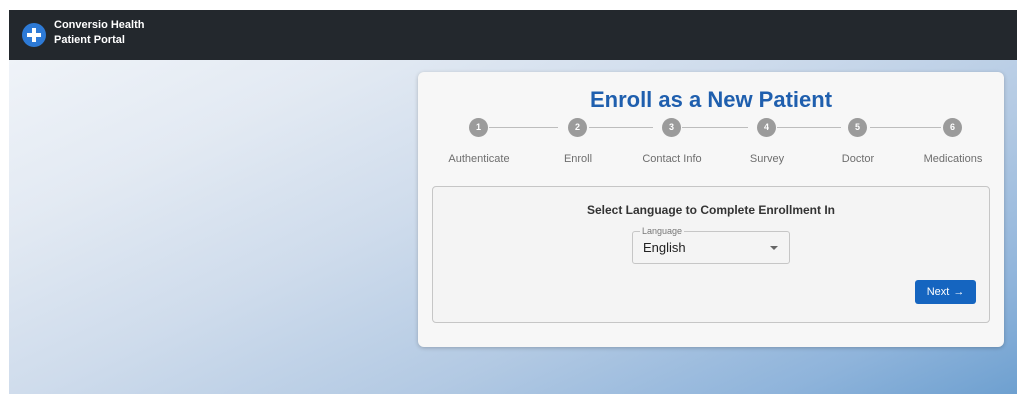 The width and height of the screenshot is (1019, 395). I want to click on step-3-label: Contact Info, so click(672, 159).